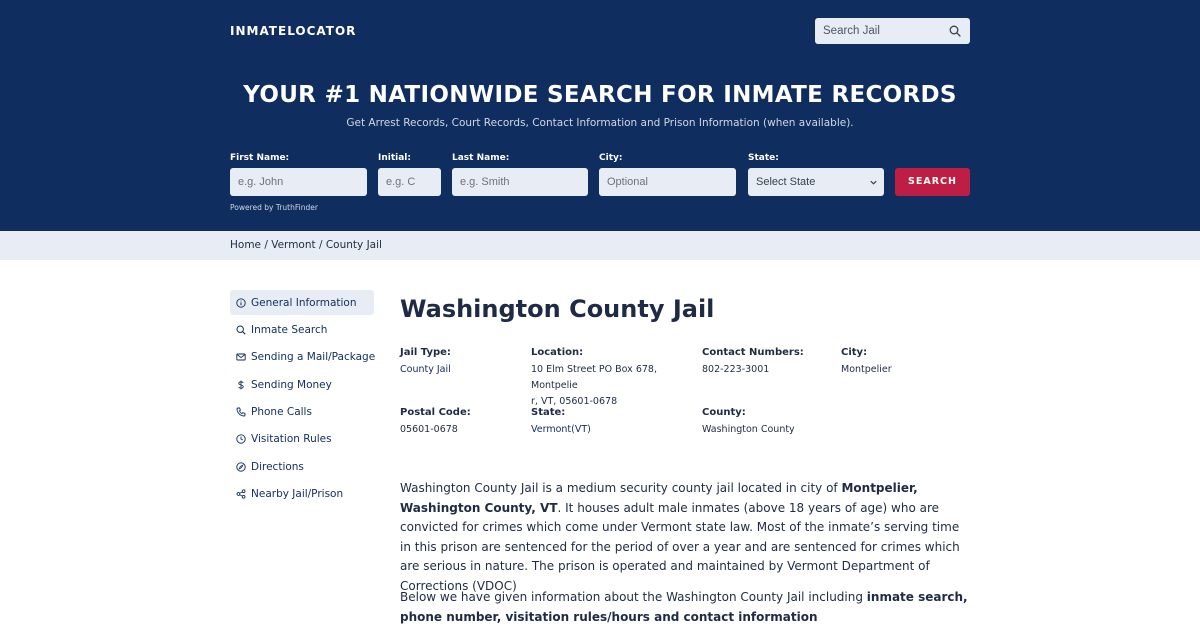 This screenshot has width=1200, height=627. Describe the element at coordinates (429, 429) in the screenshot. I see `postal-code-value: 05601-0678` at that location.